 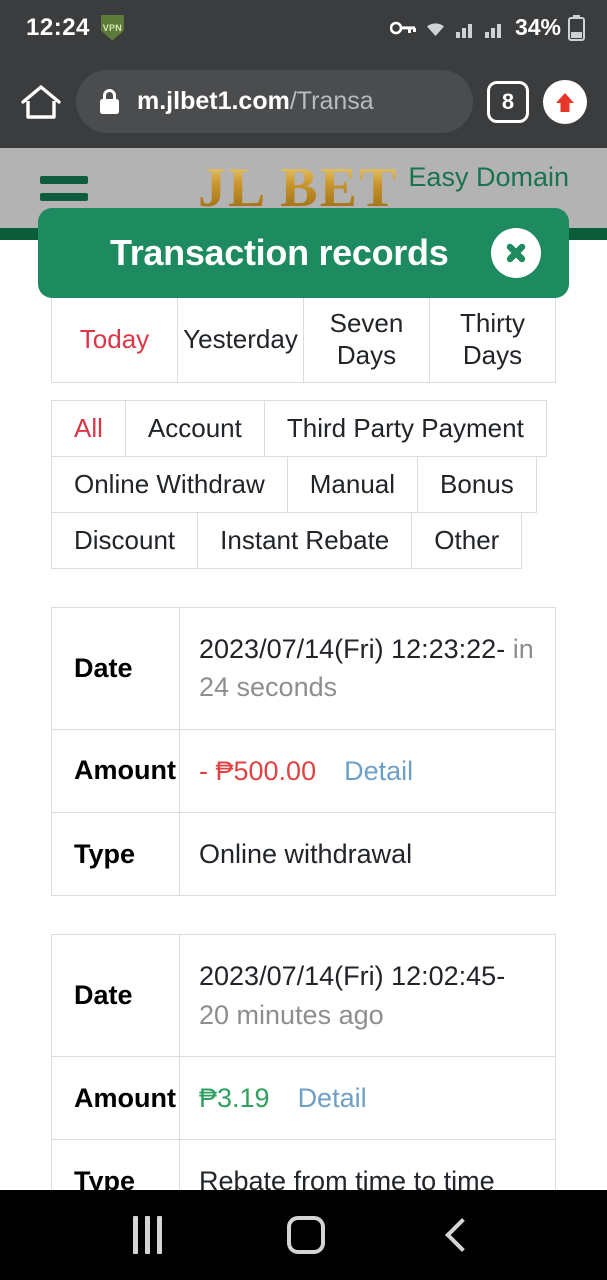 I want to click on chip-discount: Discount, so click(x=125, y=540).